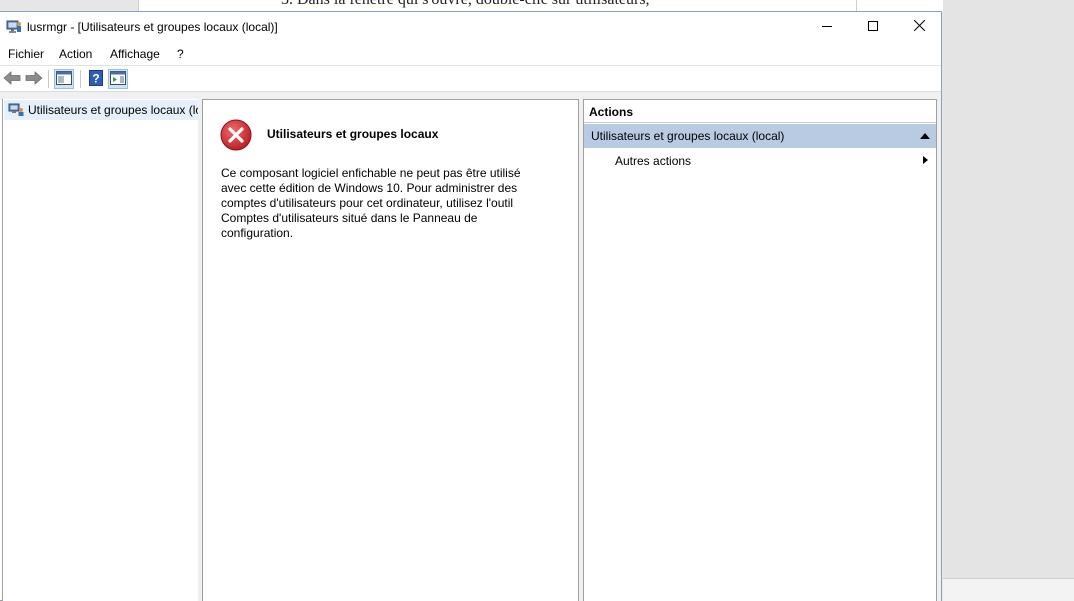 The image size is (1074, 601). I want to click on back-arrow-icon, so click(12, 79).